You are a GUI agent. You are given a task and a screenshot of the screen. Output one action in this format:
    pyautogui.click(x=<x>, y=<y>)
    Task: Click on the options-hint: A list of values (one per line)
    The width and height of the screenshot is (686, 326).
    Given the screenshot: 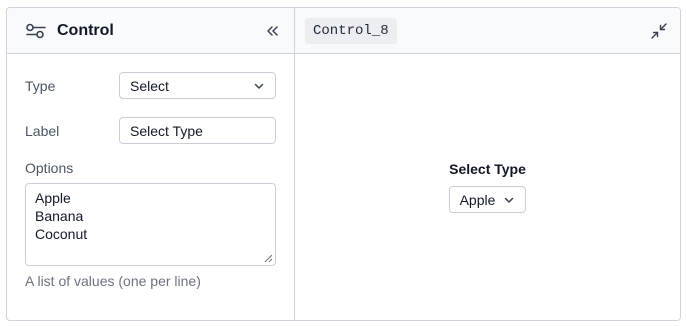 What is the action you would take?
    pyautogui.click(x=113, y=281)
    